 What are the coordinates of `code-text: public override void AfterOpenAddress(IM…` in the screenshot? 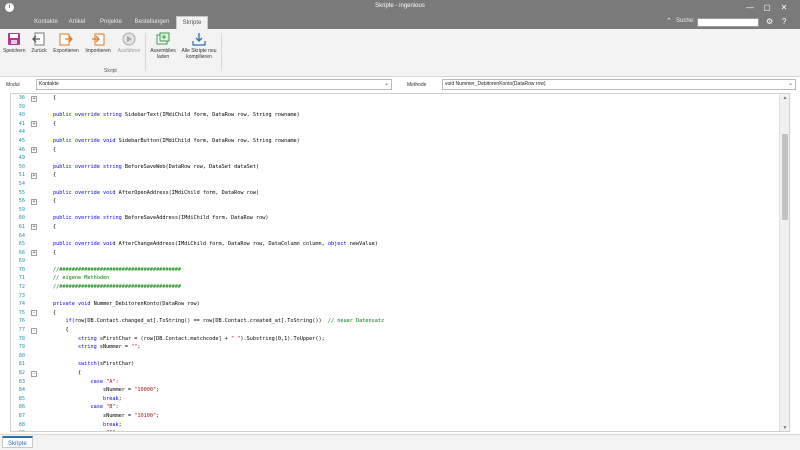 It's located at (156, 193).